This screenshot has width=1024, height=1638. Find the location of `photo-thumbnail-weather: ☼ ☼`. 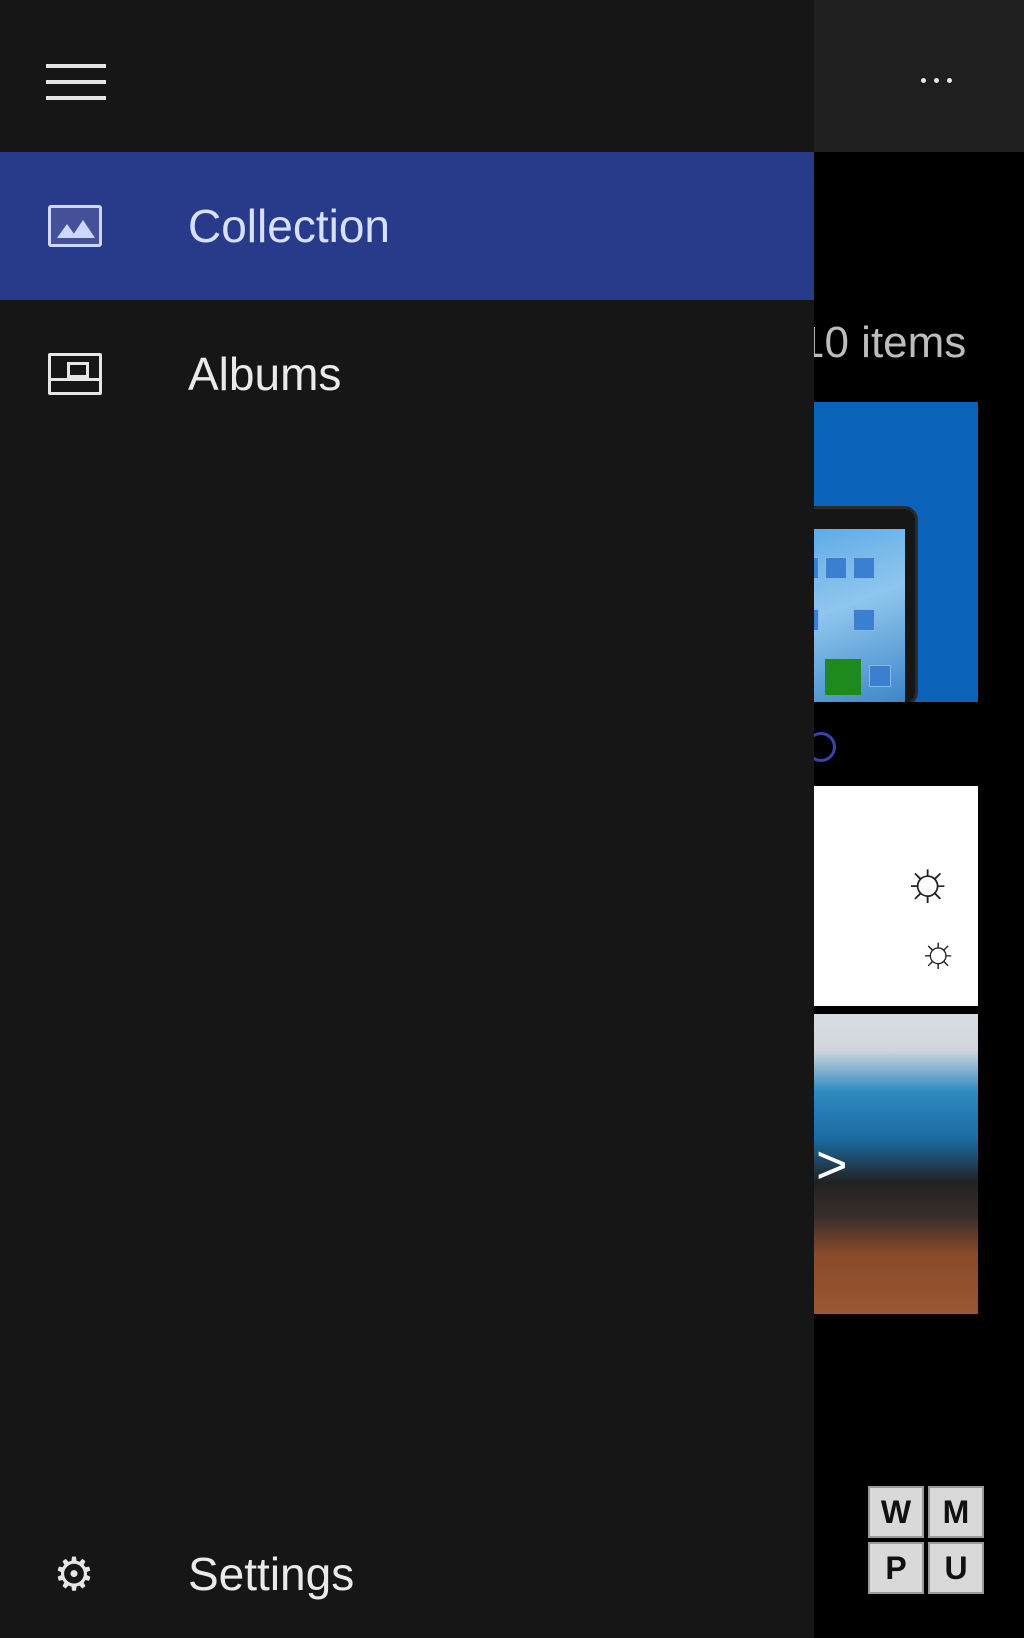

photo-thumbnail-weather: ☼ ☼ is located at coordinates (892, 896).